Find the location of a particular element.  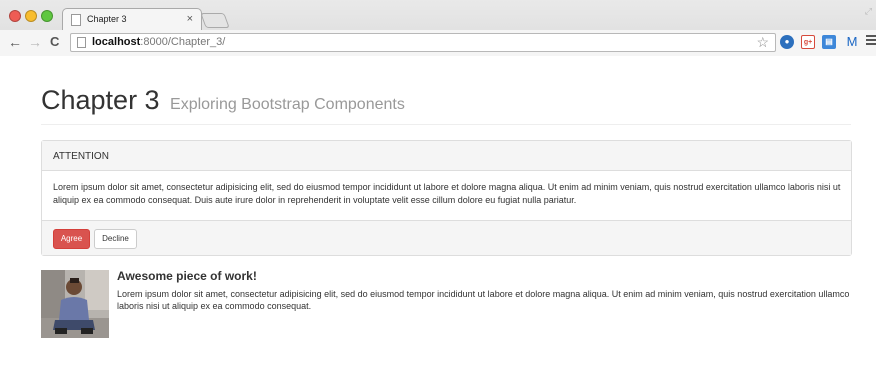

url-path: :8000/Chapter_3/ is located at coordinates (183, 42).